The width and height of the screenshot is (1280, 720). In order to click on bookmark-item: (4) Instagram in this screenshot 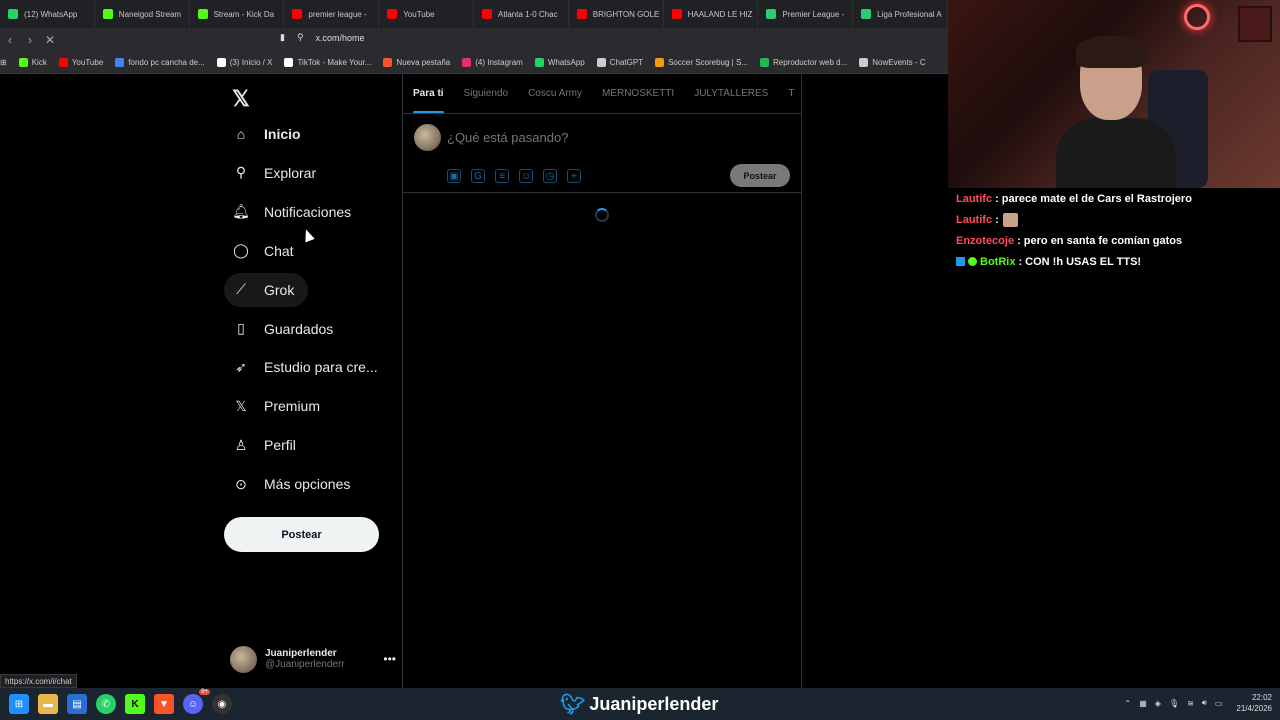, I will do `click(492, 62)`.